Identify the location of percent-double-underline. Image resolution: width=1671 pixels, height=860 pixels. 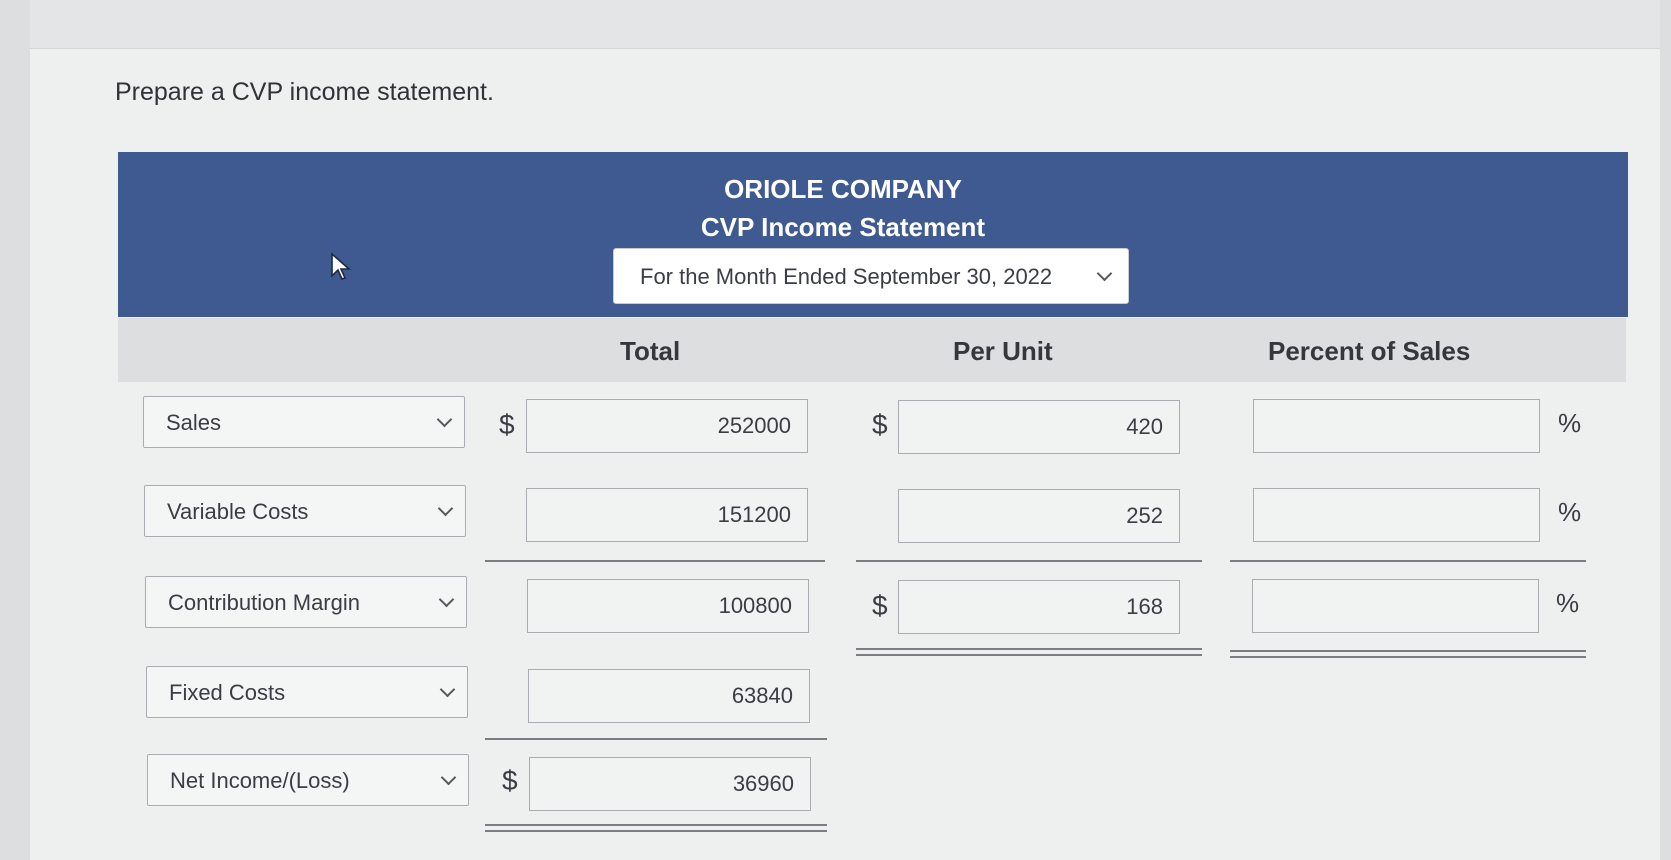
(1408, 654).